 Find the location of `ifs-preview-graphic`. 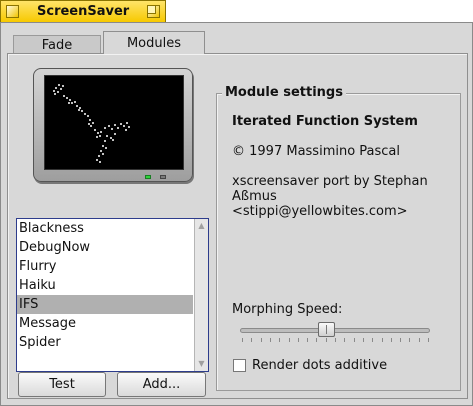

ifs-preview-graphic is located at coordinates (91, 123).